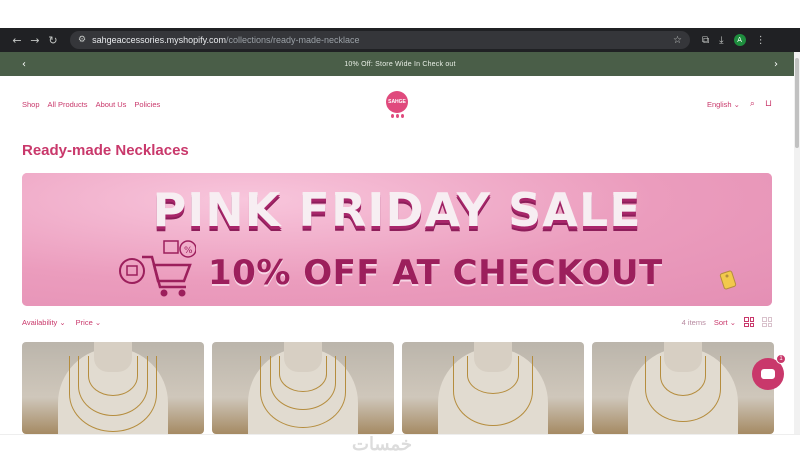 The width and height of the screenshot is (800, 460). What do you see at coordinates (68, 104) in the screenshot?
I see `menu-item-all-products: All Products` at bounding box center [68, 104].